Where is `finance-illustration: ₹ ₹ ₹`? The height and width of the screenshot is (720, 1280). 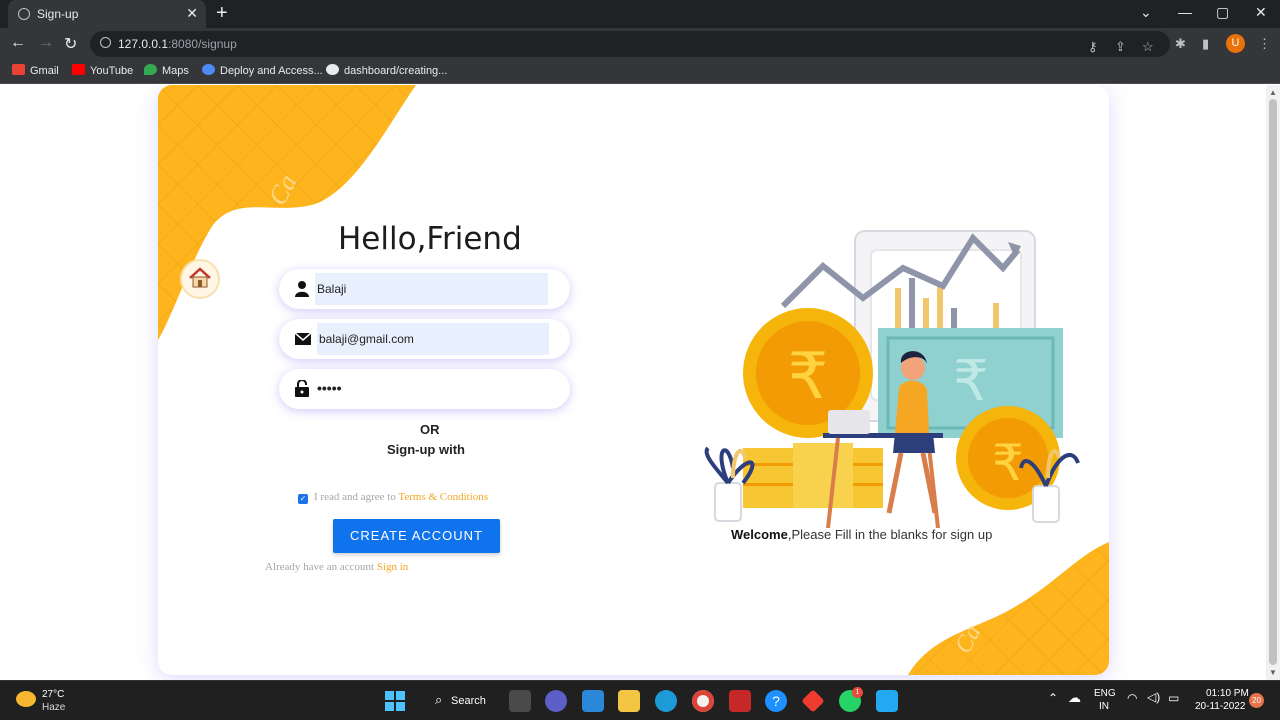 finance-illustration: ₹ ₹ ₹ is located at coordinates (892, 379).